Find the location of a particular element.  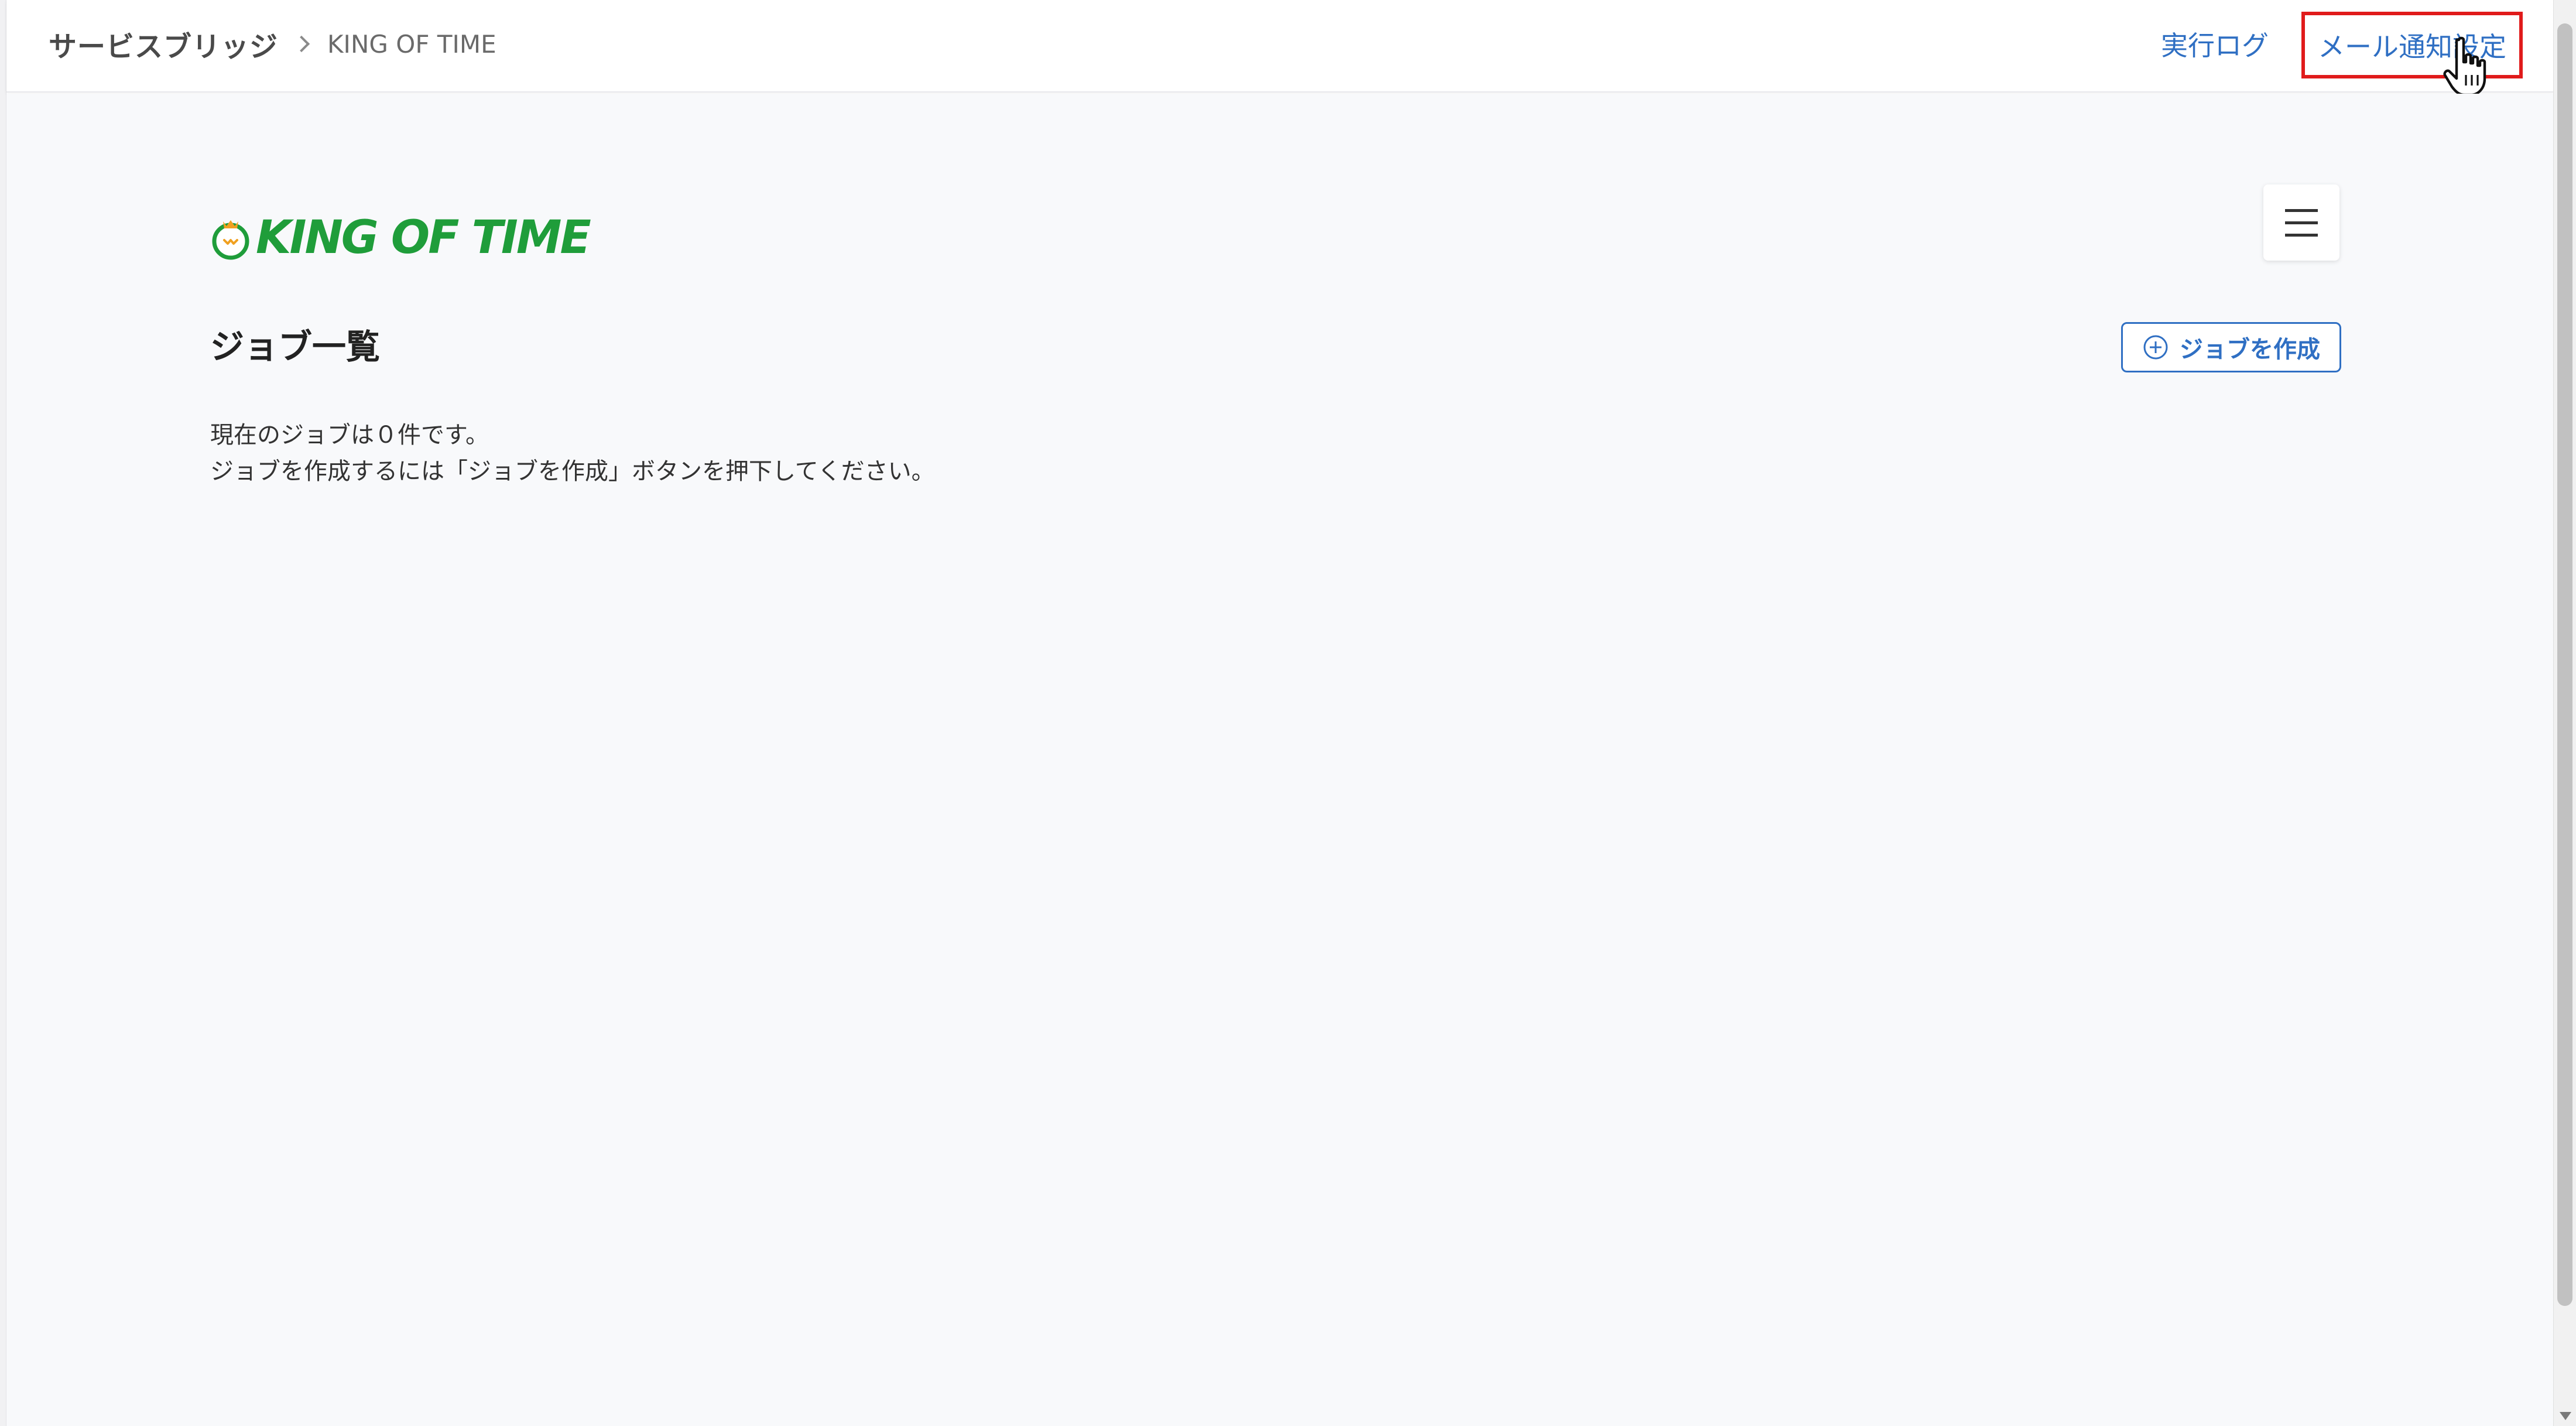

chevron-right-icon is located at coordinates (301, 44).